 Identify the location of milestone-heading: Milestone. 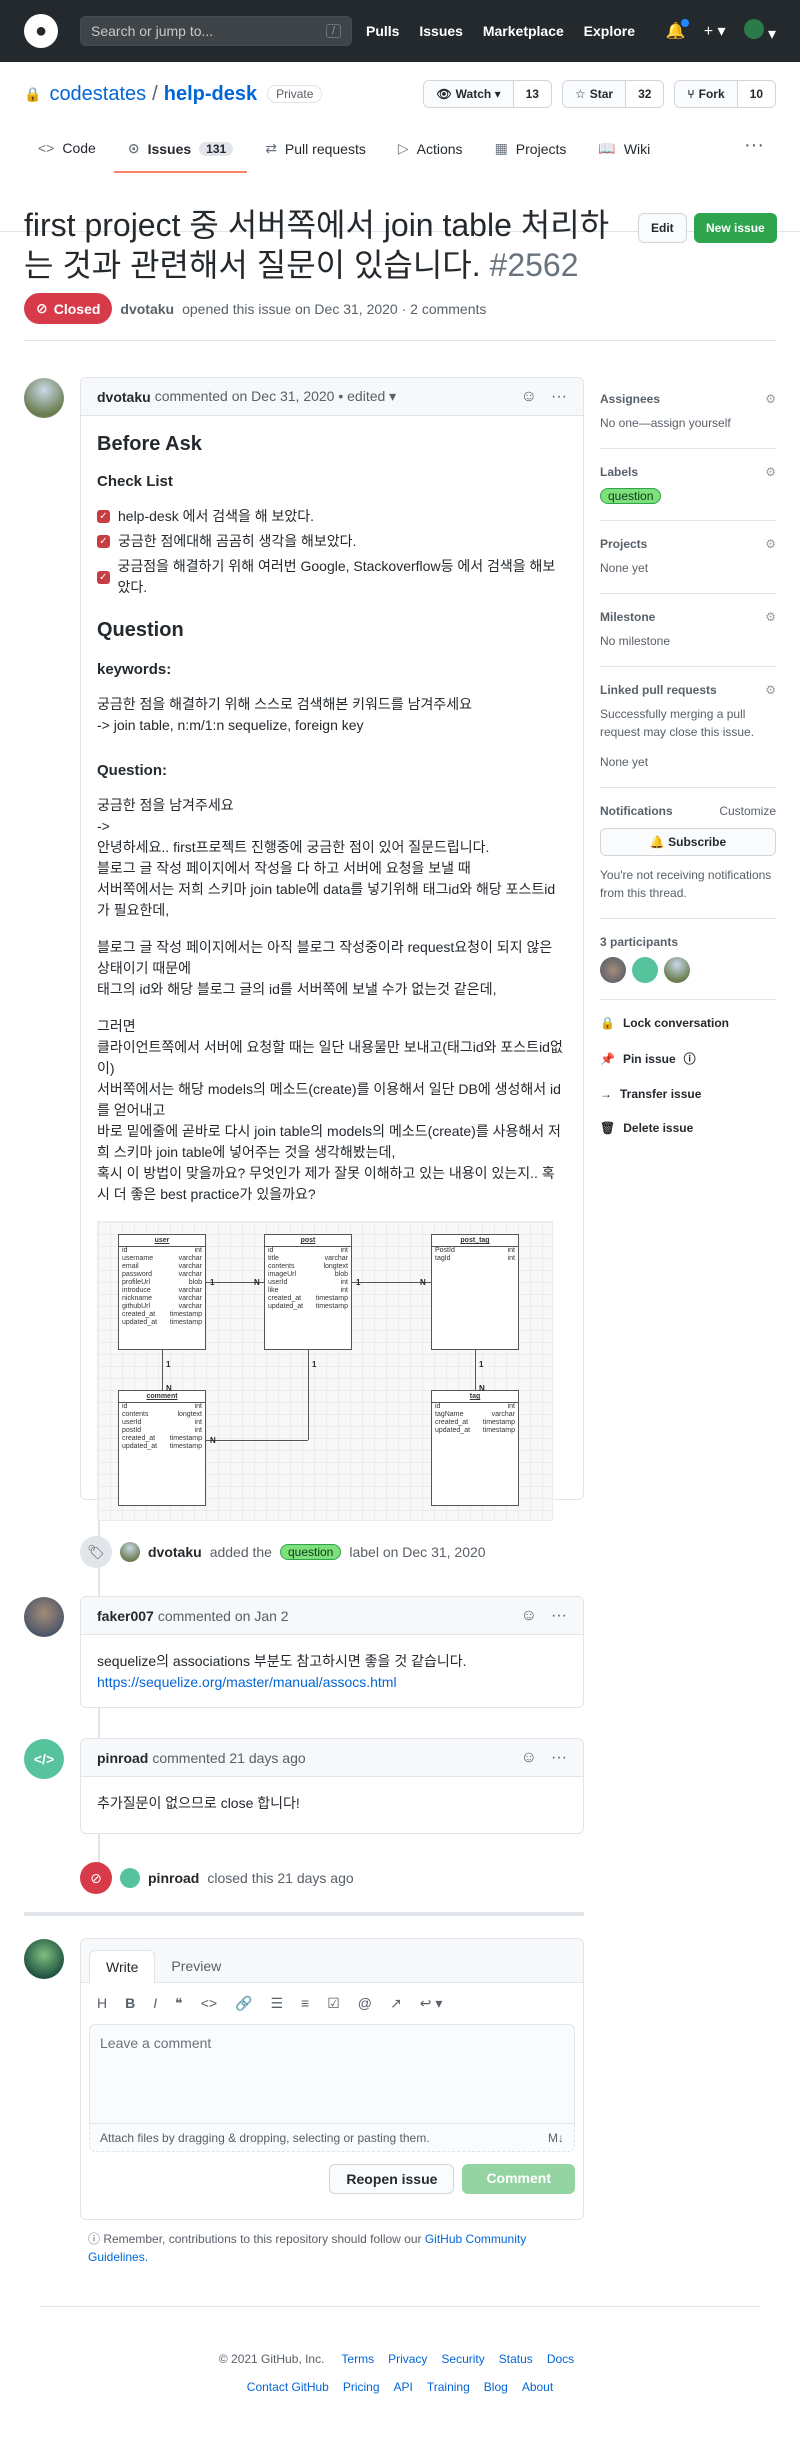
(627, 617).